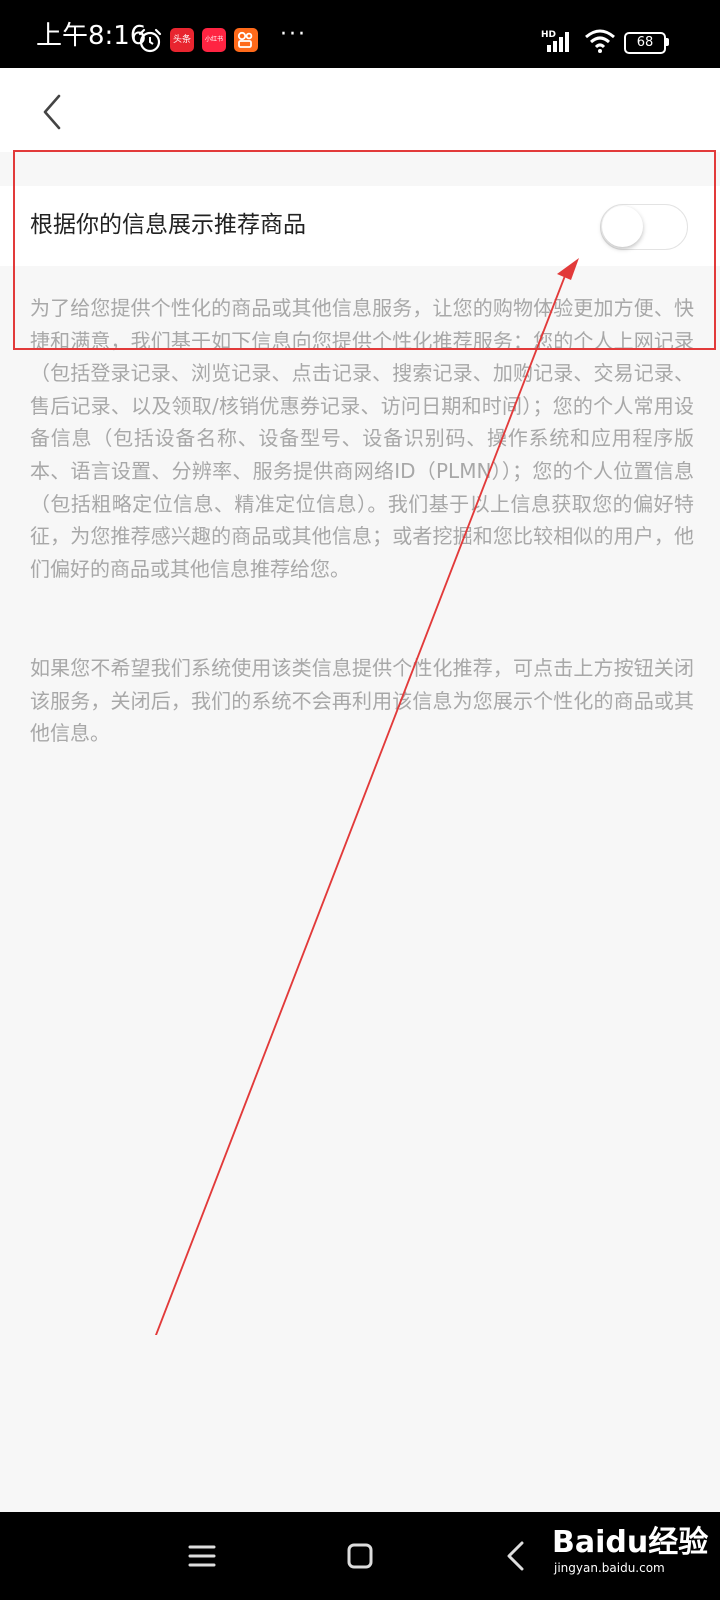  I want to click on kuaishou-glyph-icon, so click(245, 39).